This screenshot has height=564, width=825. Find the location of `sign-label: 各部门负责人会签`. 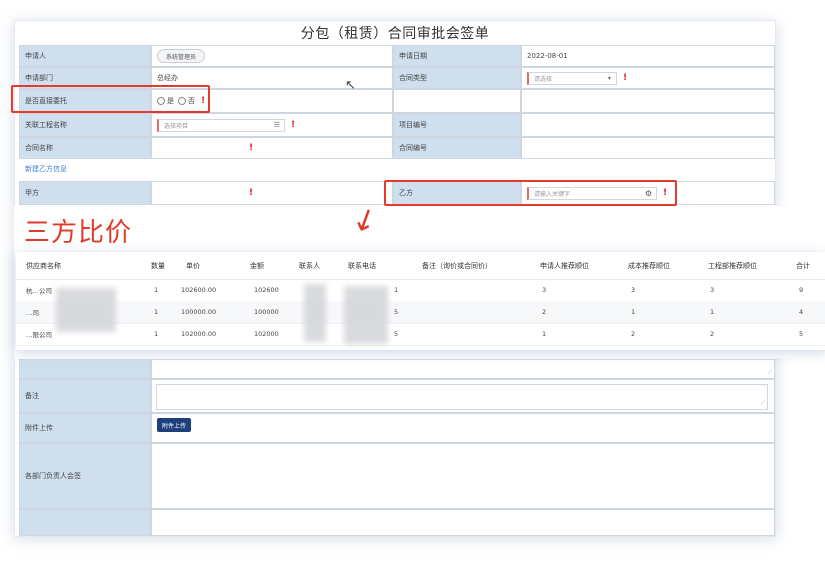

sign-label: 各部门负责人会签 is located at coordinates (85, 476).